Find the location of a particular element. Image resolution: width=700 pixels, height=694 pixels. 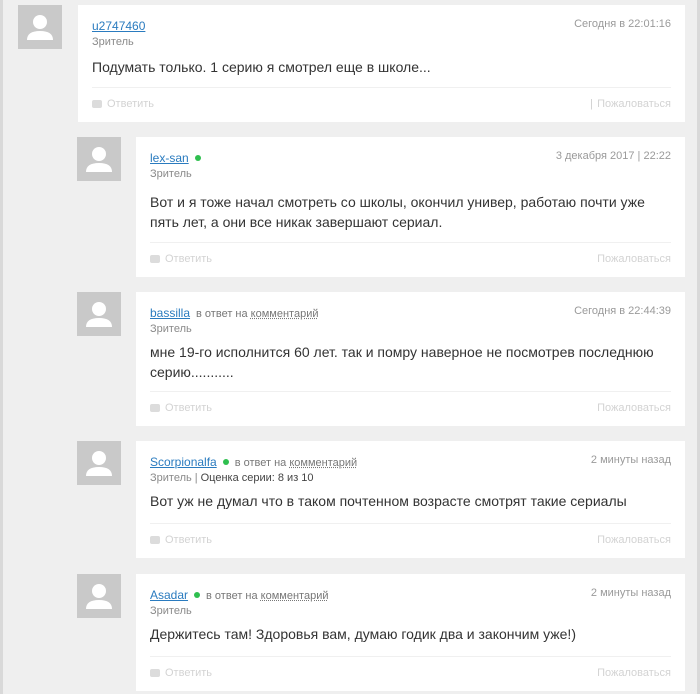

username-link: Scorpionalfa is located at coordinates (183, 462).